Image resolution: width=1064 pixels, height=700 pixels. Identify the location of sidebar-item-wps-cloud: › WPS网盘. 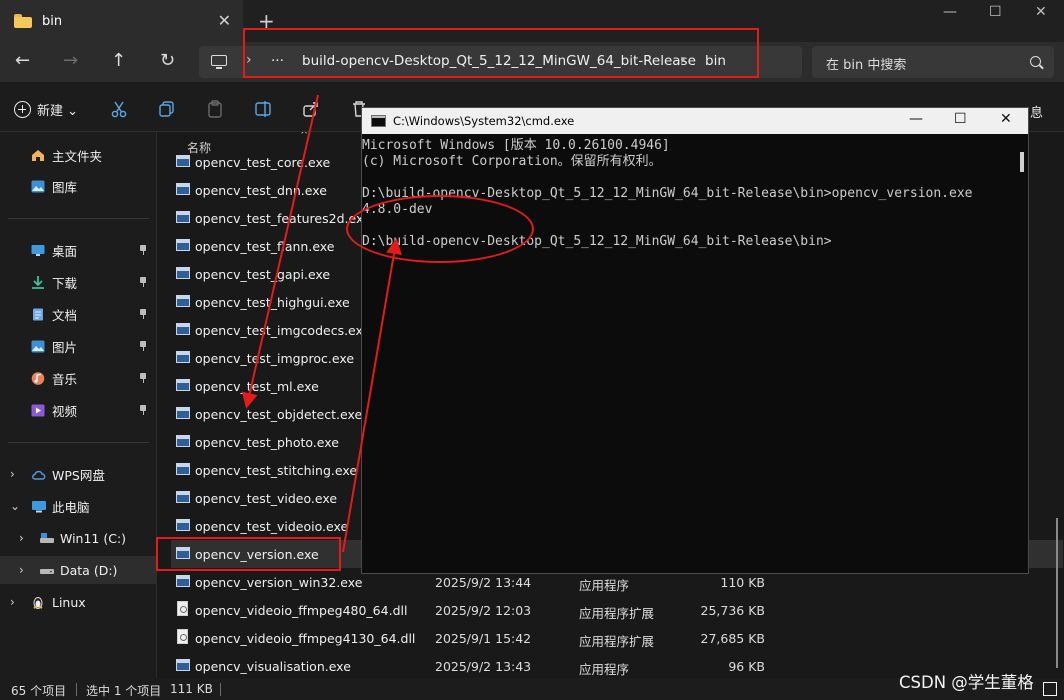
(78, 474).